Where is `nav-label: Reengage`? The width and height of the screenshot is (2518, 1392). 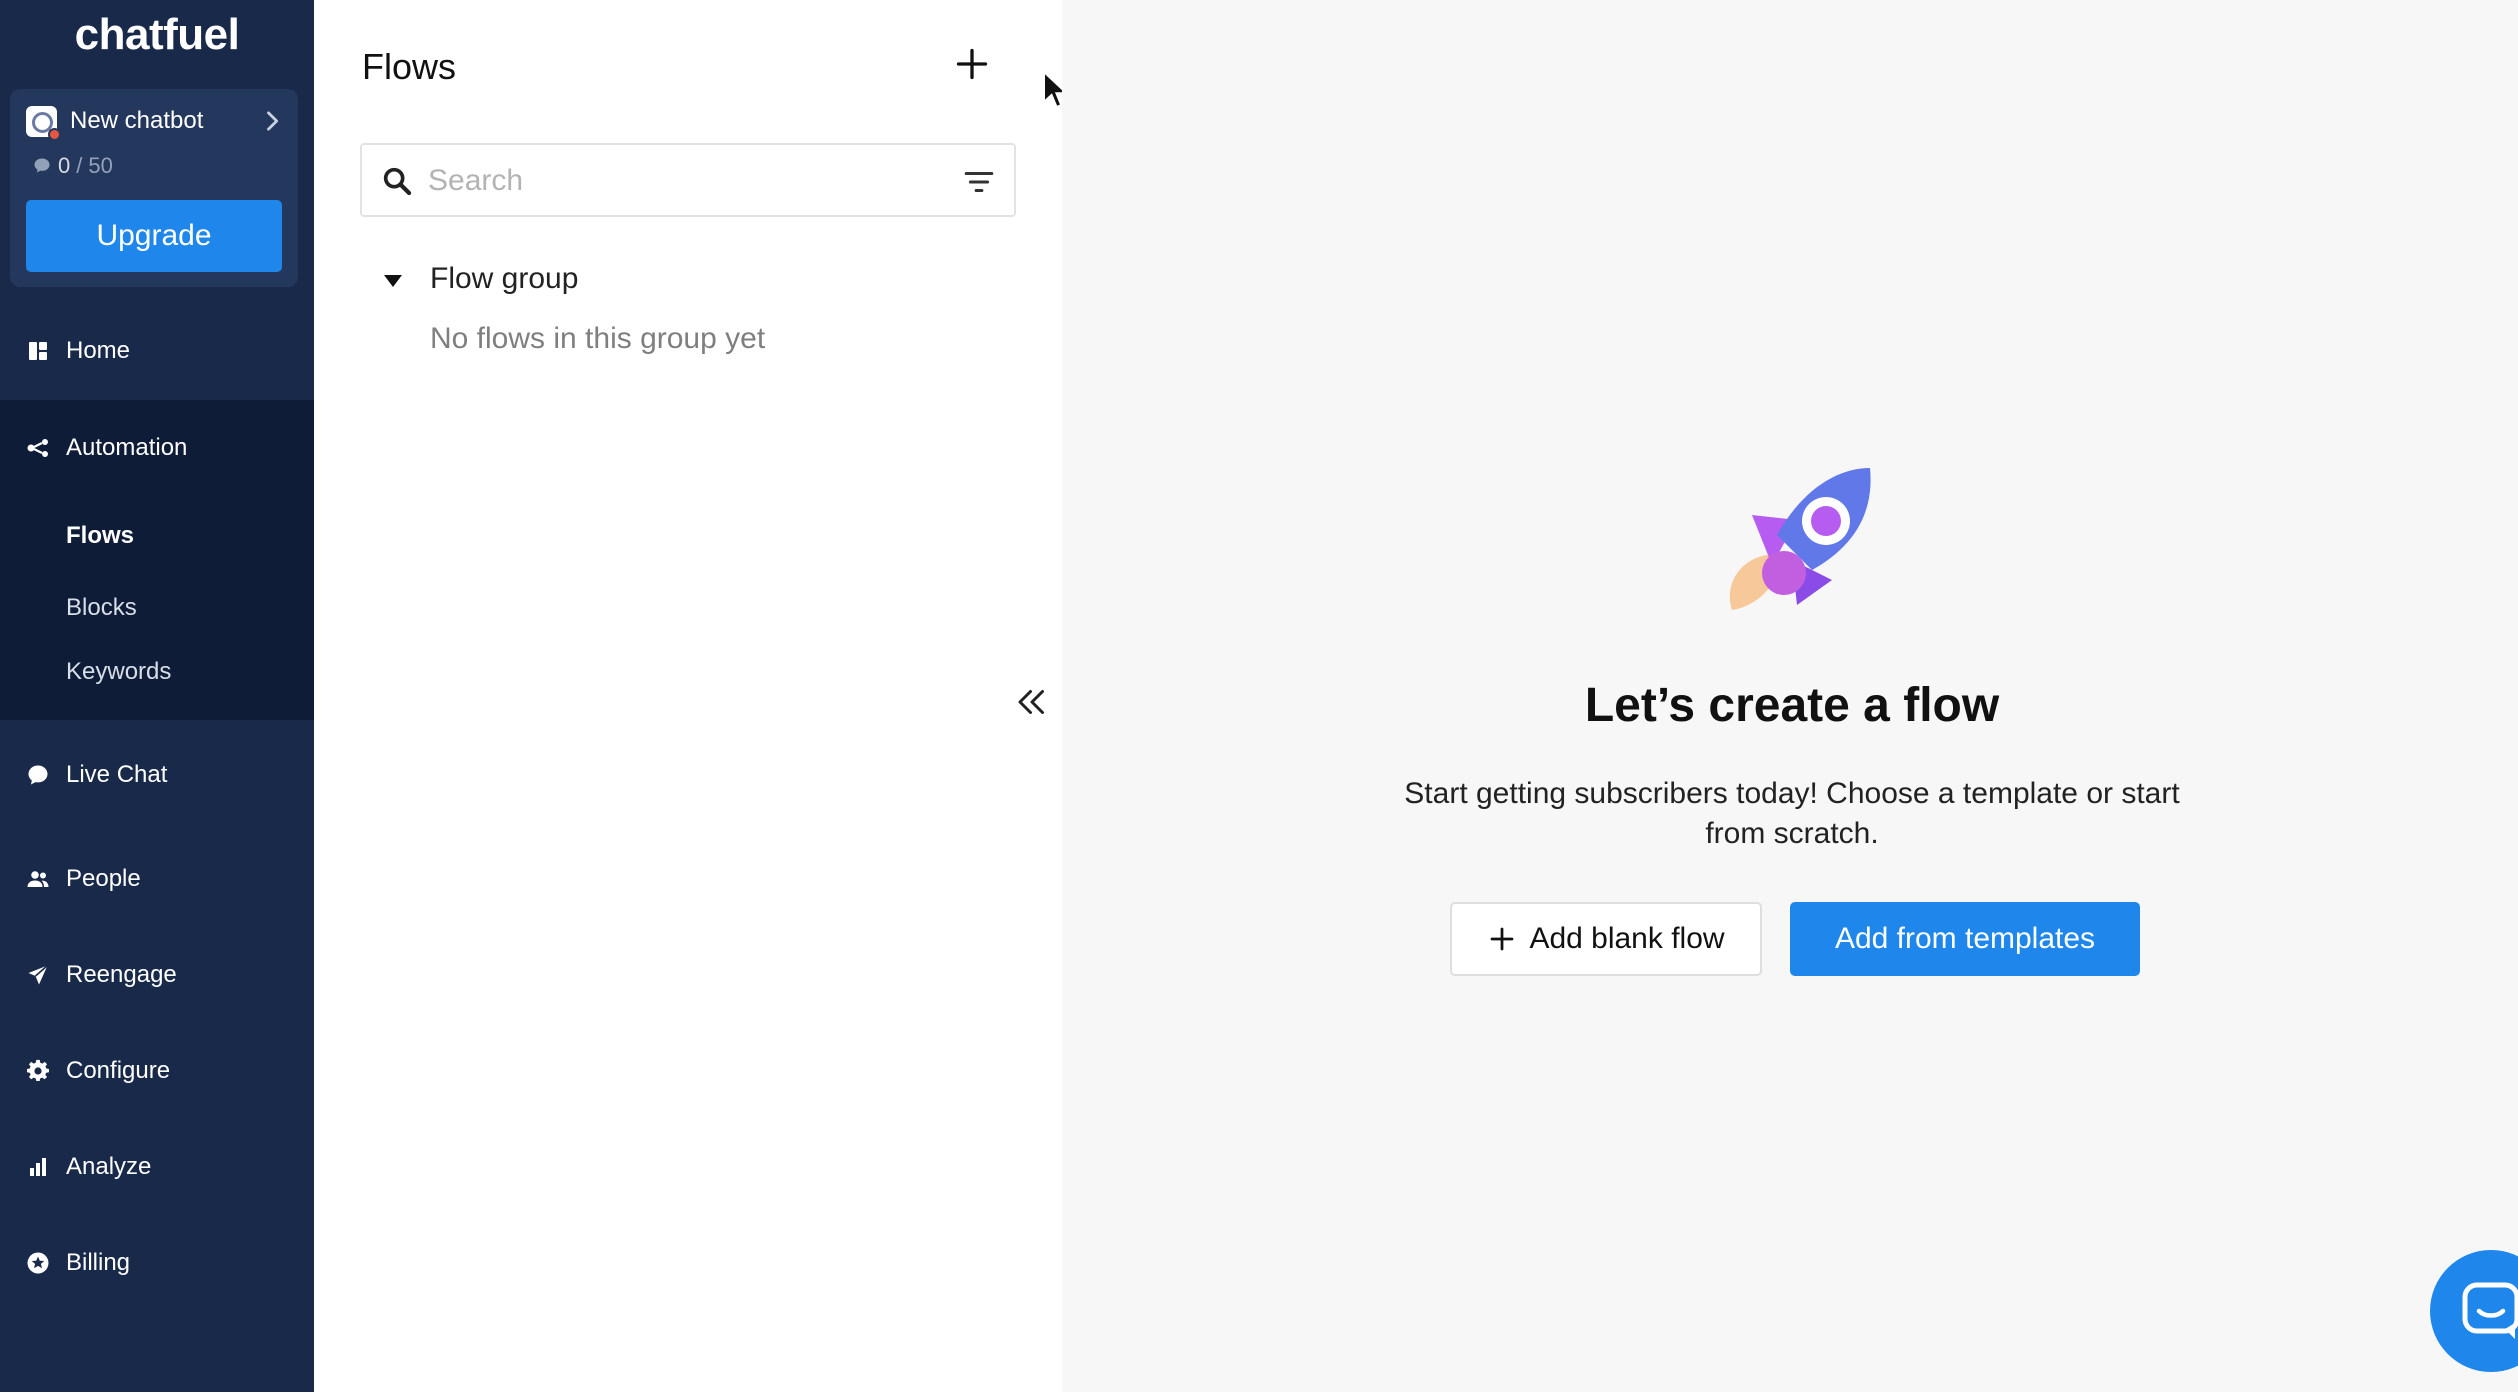 nav-label: Reengage is located at coordinates (121, 974).